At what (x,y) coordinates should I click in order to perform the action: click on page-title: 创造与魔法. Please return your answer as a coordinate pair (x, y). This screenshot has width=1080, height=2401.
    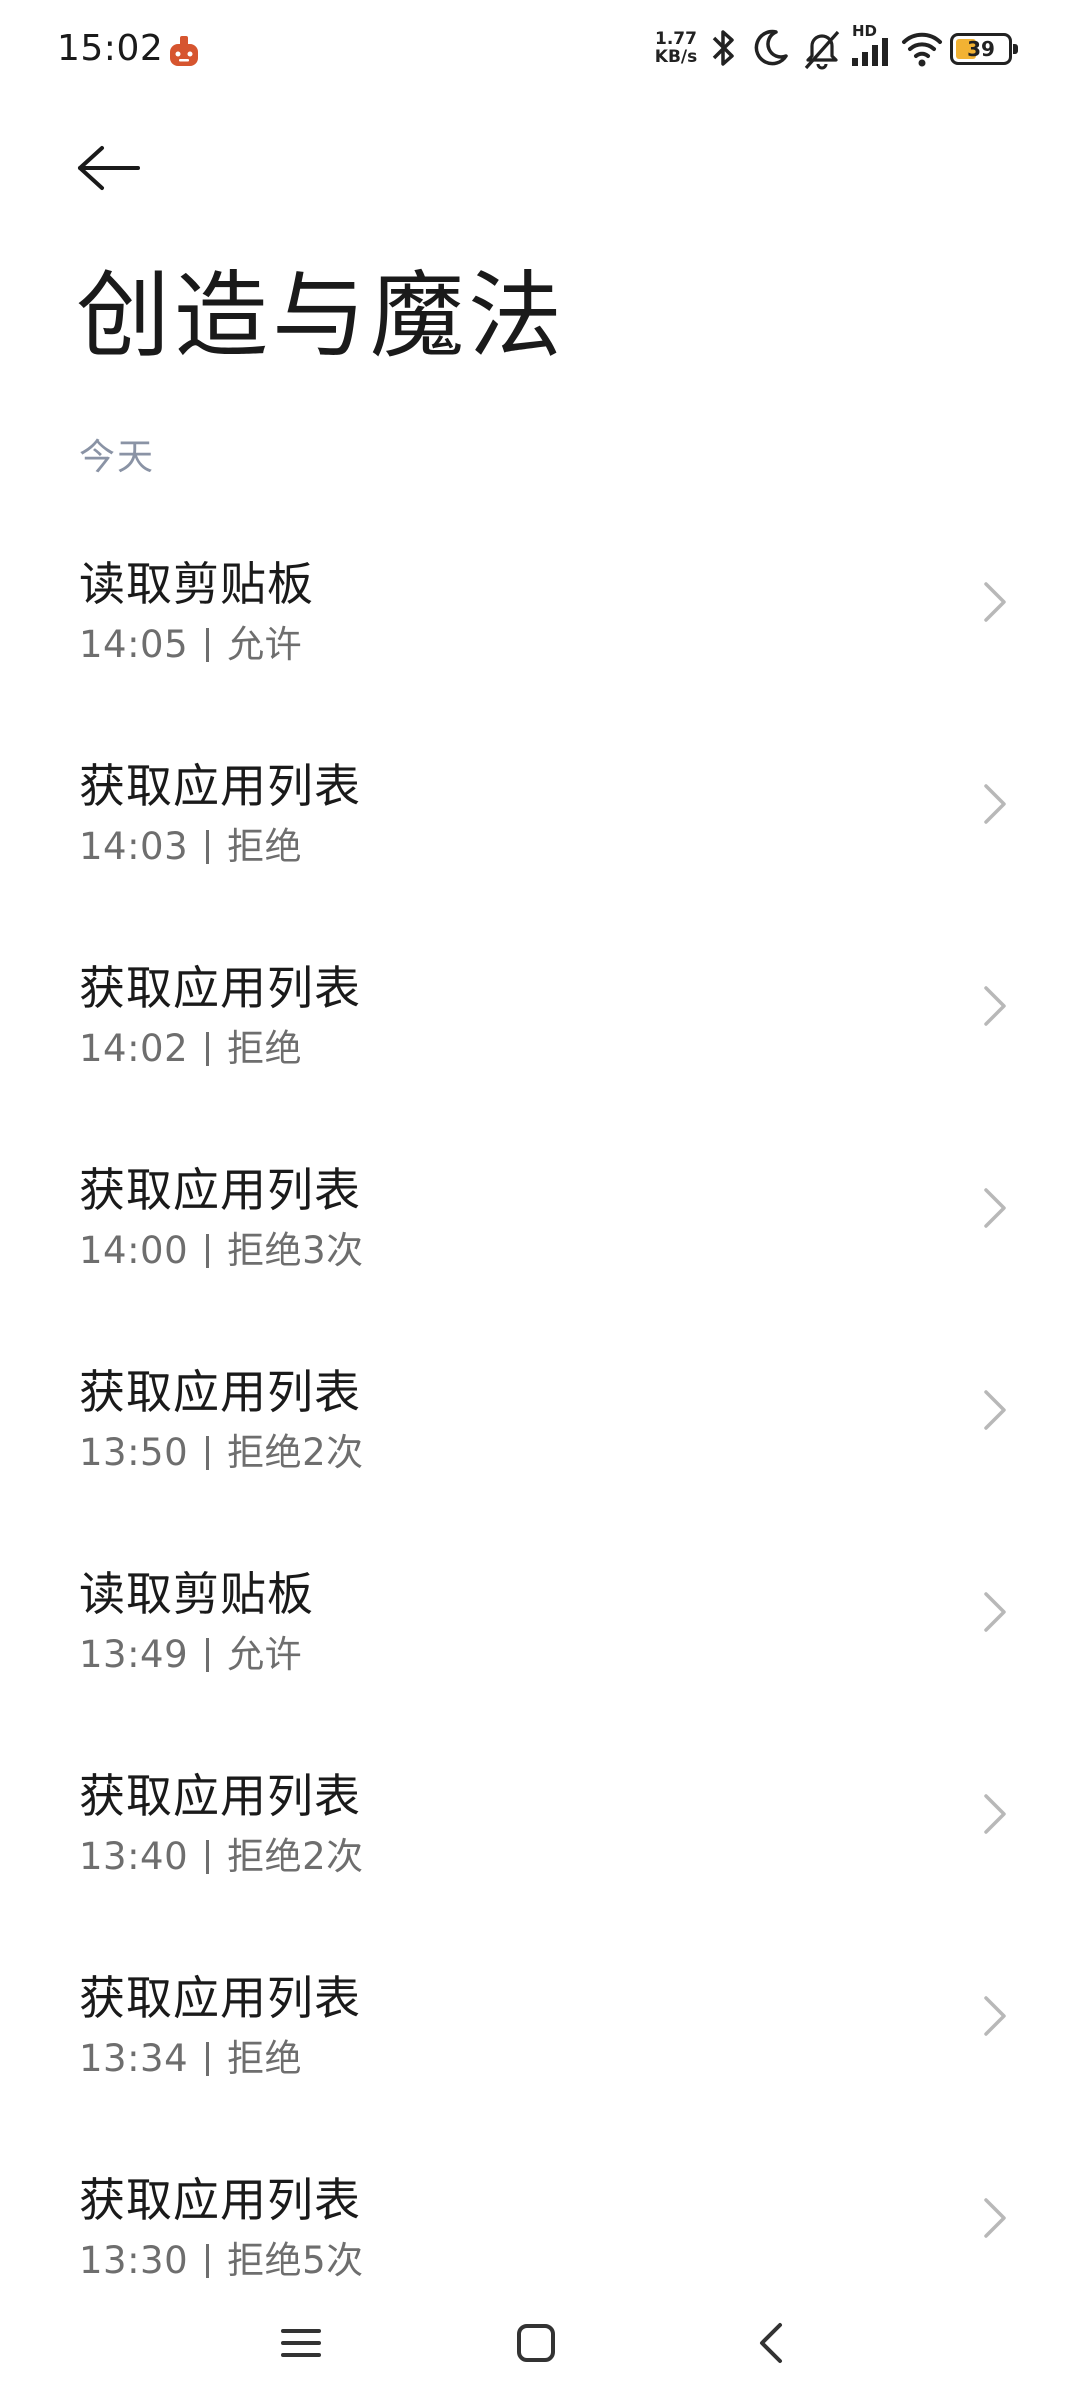
    Looking at the image, I should click on (321, 316).